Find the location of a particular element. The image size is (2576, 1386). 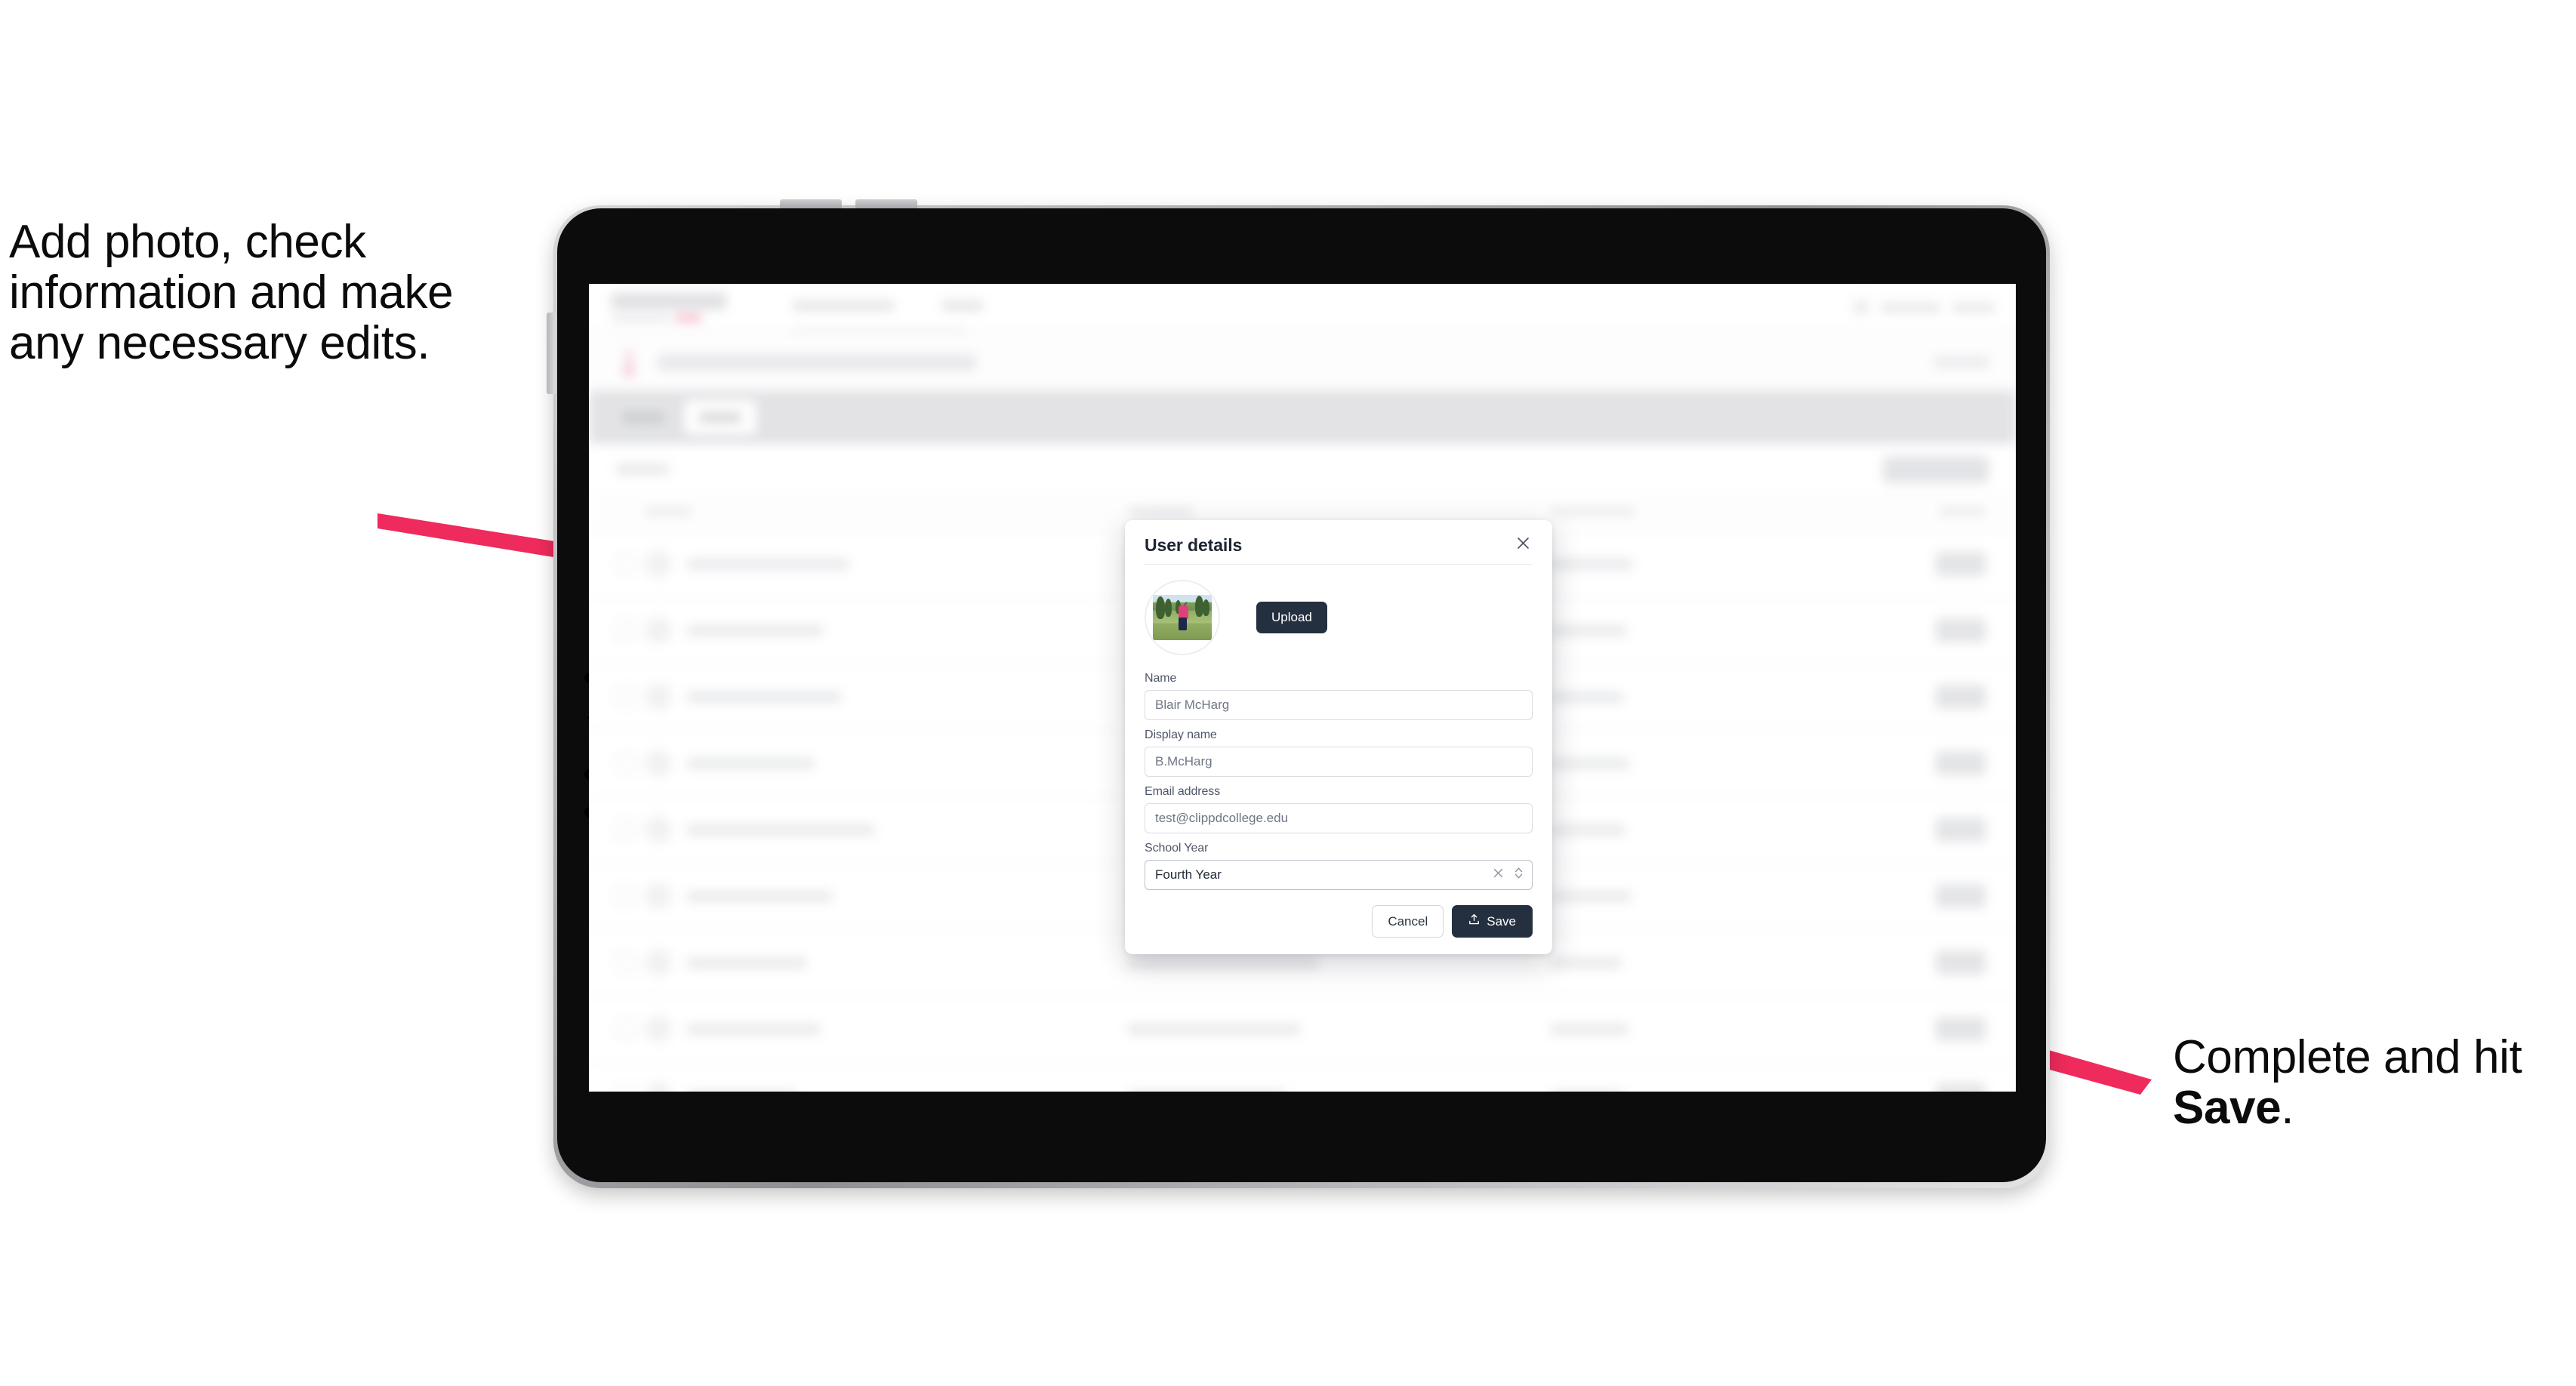

annotation-right: Complete and hit Save. is located at coordinates (2369, 1082).